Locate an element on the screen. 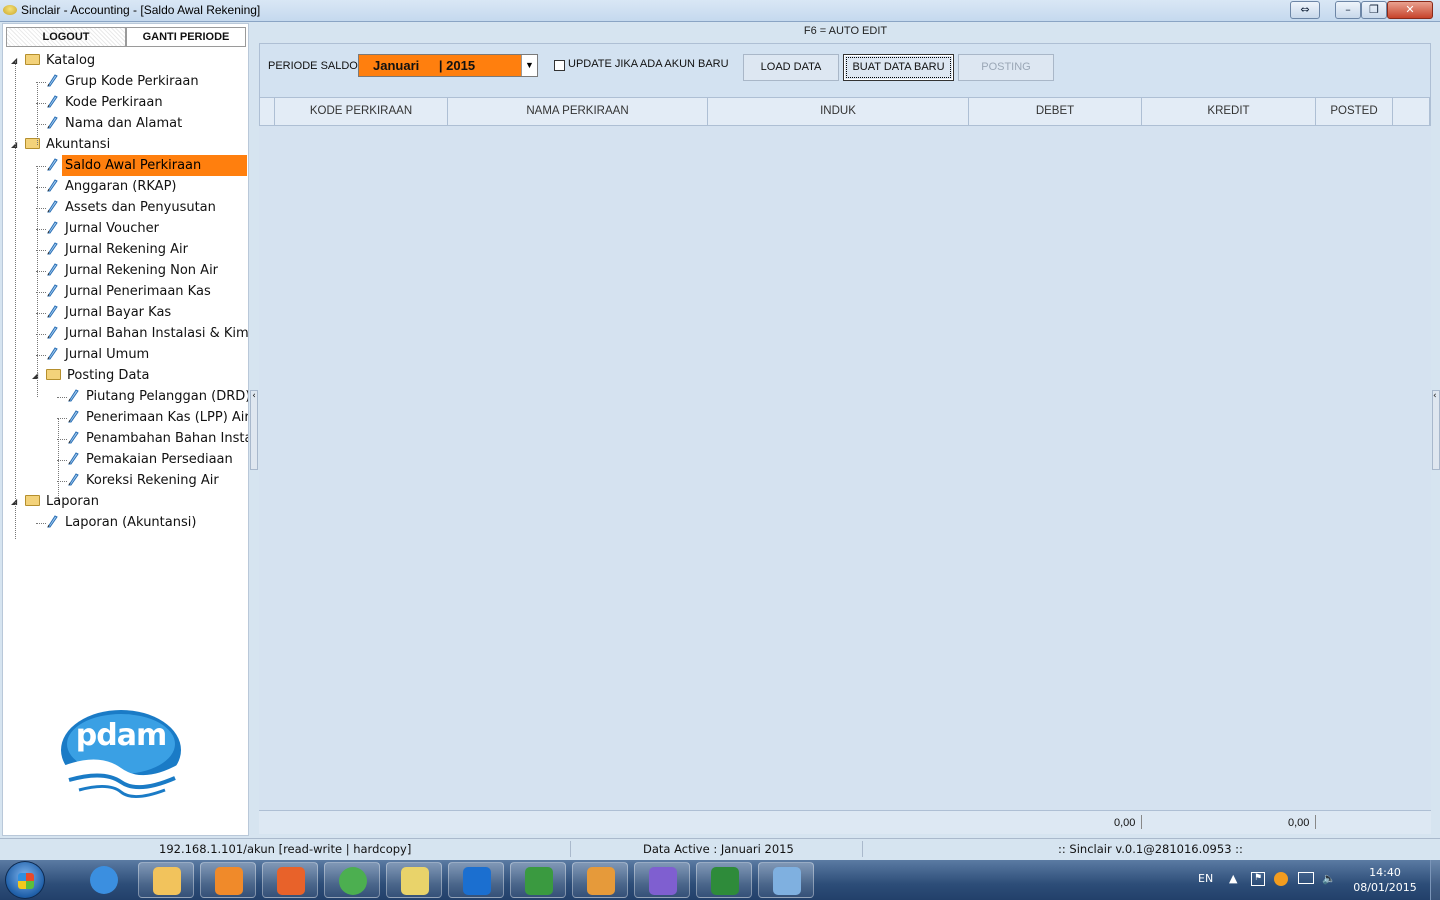 The image size is (1440, 900). periode-select: Januari | 2015 ▼ is located at coordinates (448, 65).